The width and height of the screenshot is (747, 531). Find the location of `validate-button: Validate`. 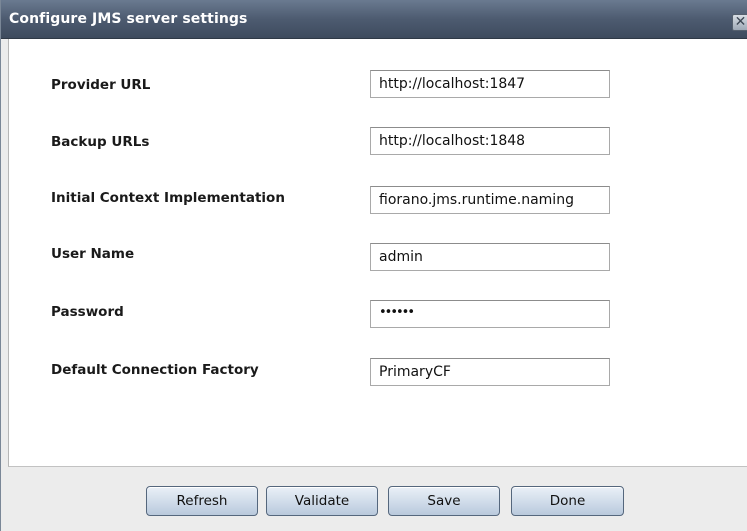

validate-button: Validate is located at coordinates (322, 501).